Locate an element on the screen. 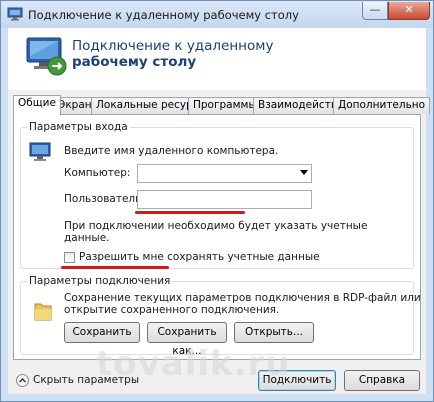  window-title: Подключение к удаленному рабочему столу is located at coordinates (163, 15).